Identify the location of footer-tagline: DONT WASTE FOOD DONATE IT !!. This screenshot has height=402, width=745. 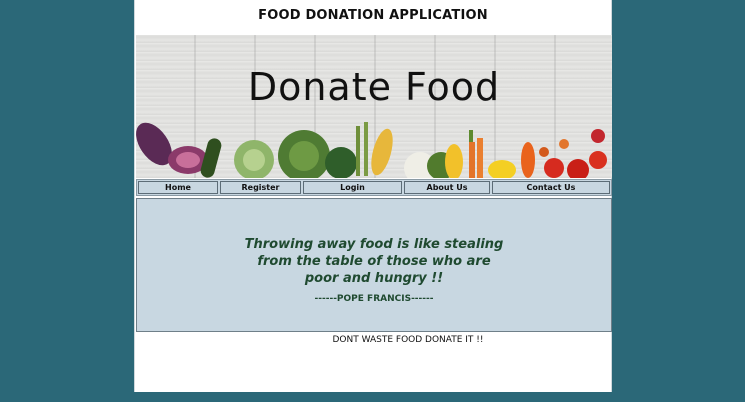
(408, 340).